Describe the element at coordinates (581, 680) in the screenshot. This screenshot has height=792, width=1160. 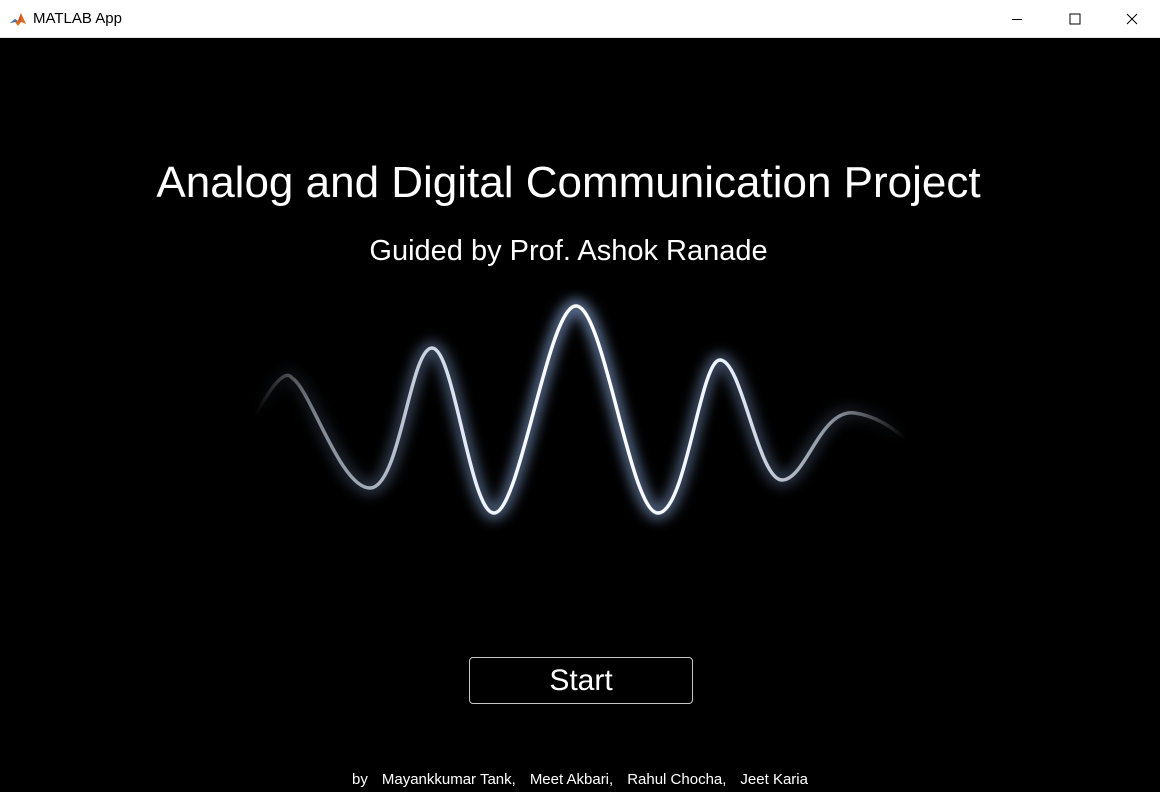
I see `start-button: Start` at that location.